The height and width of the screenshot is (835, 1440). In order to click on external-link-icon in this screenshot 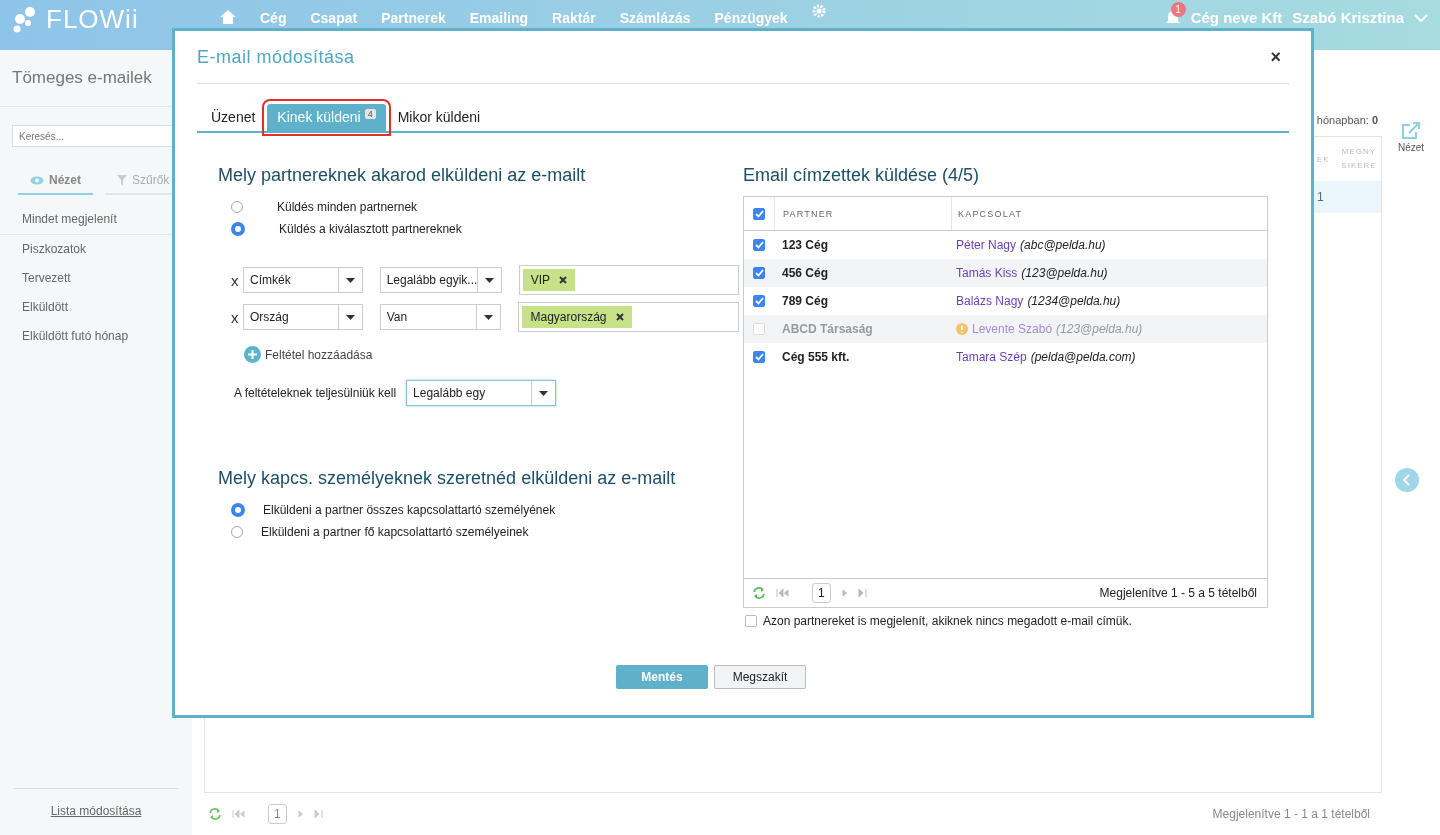, I will do `click(1411, 131)`.